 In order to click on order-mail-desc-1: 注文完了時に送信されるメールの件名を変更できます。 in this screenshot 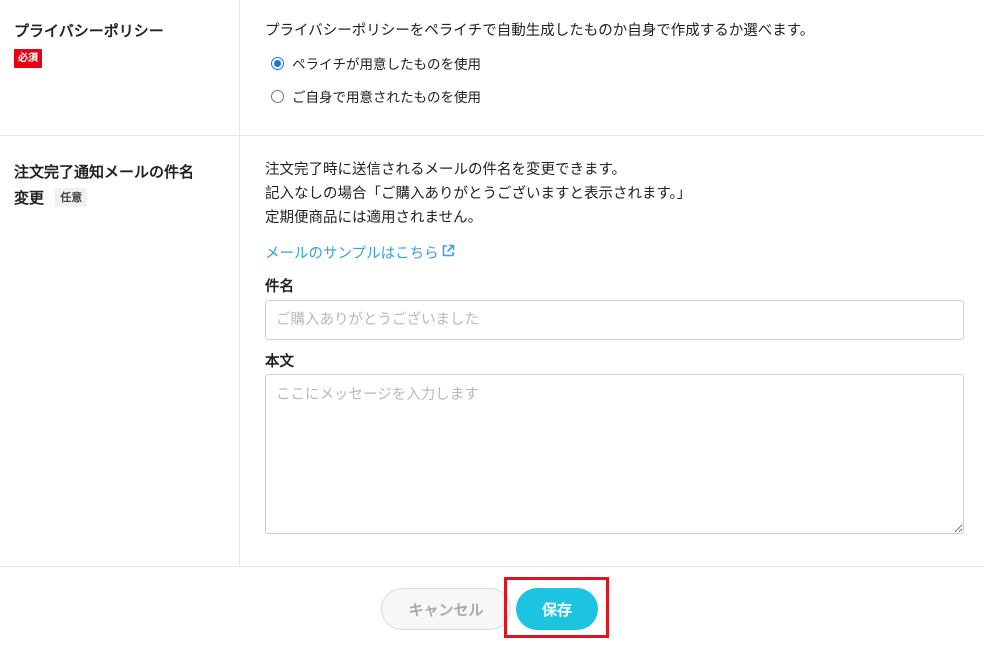, I will do `click(446, 170)`.